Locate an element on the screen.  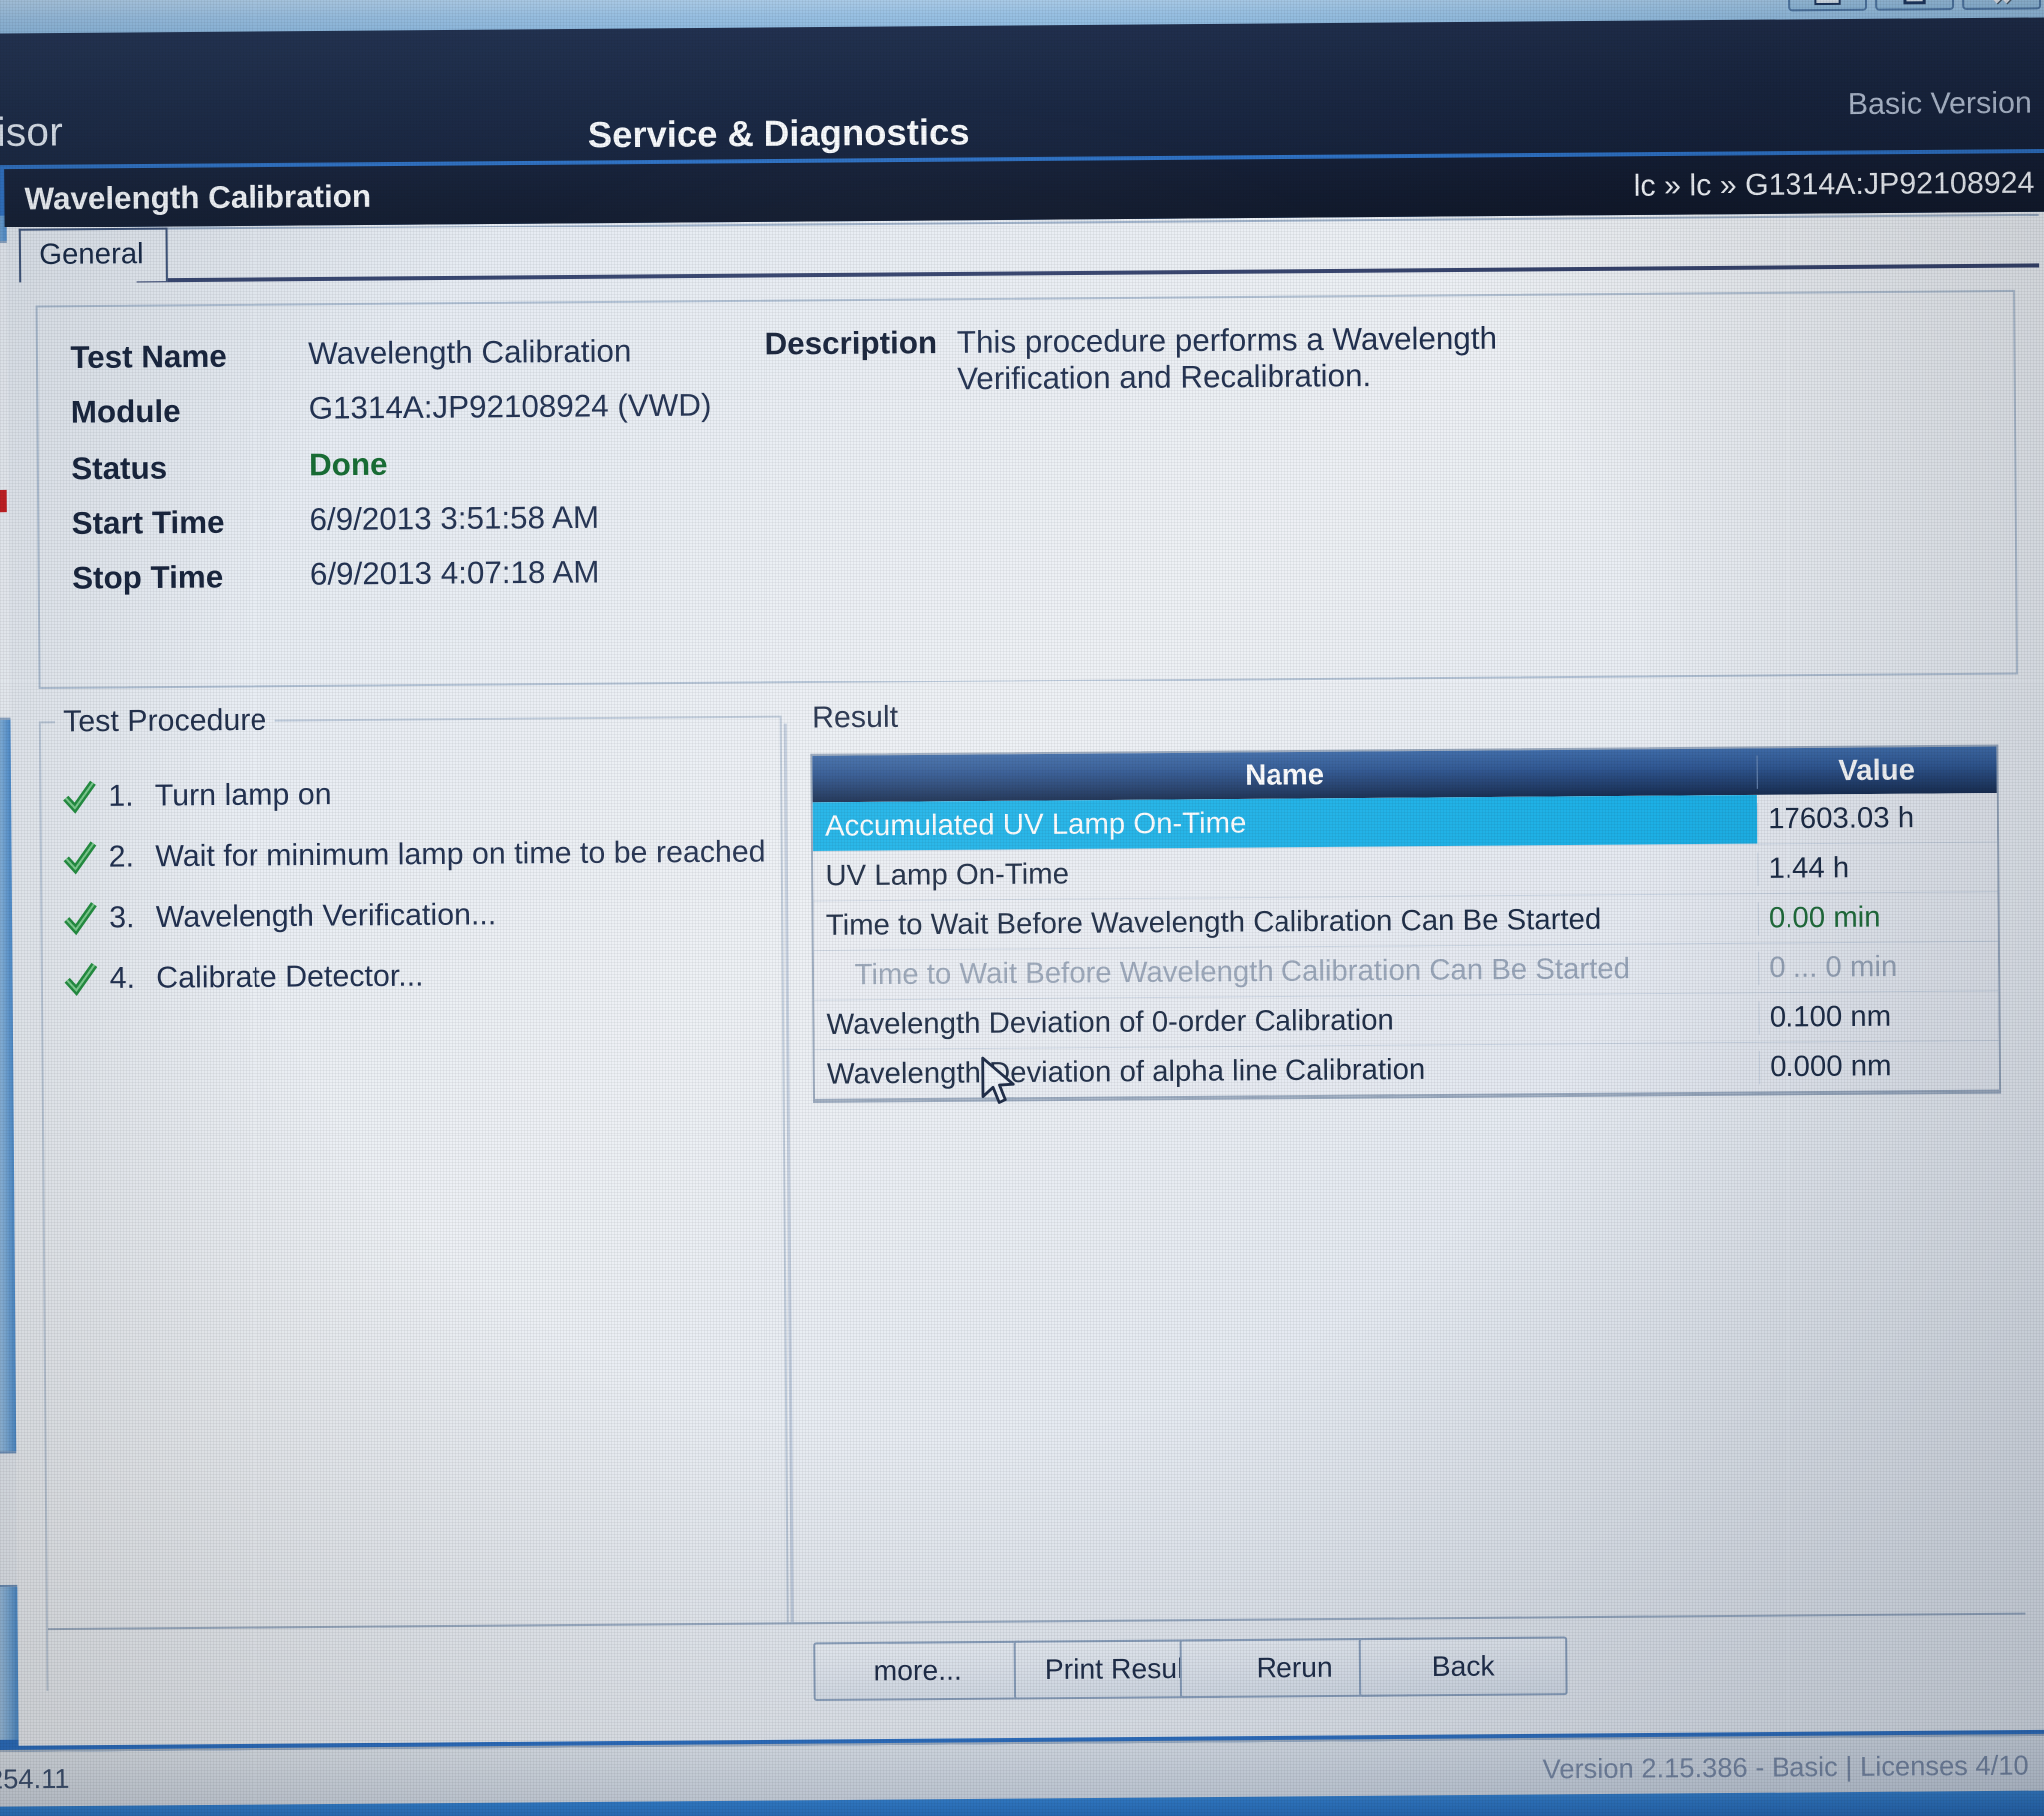
label-description: Description is located at coordinates (851, 343).